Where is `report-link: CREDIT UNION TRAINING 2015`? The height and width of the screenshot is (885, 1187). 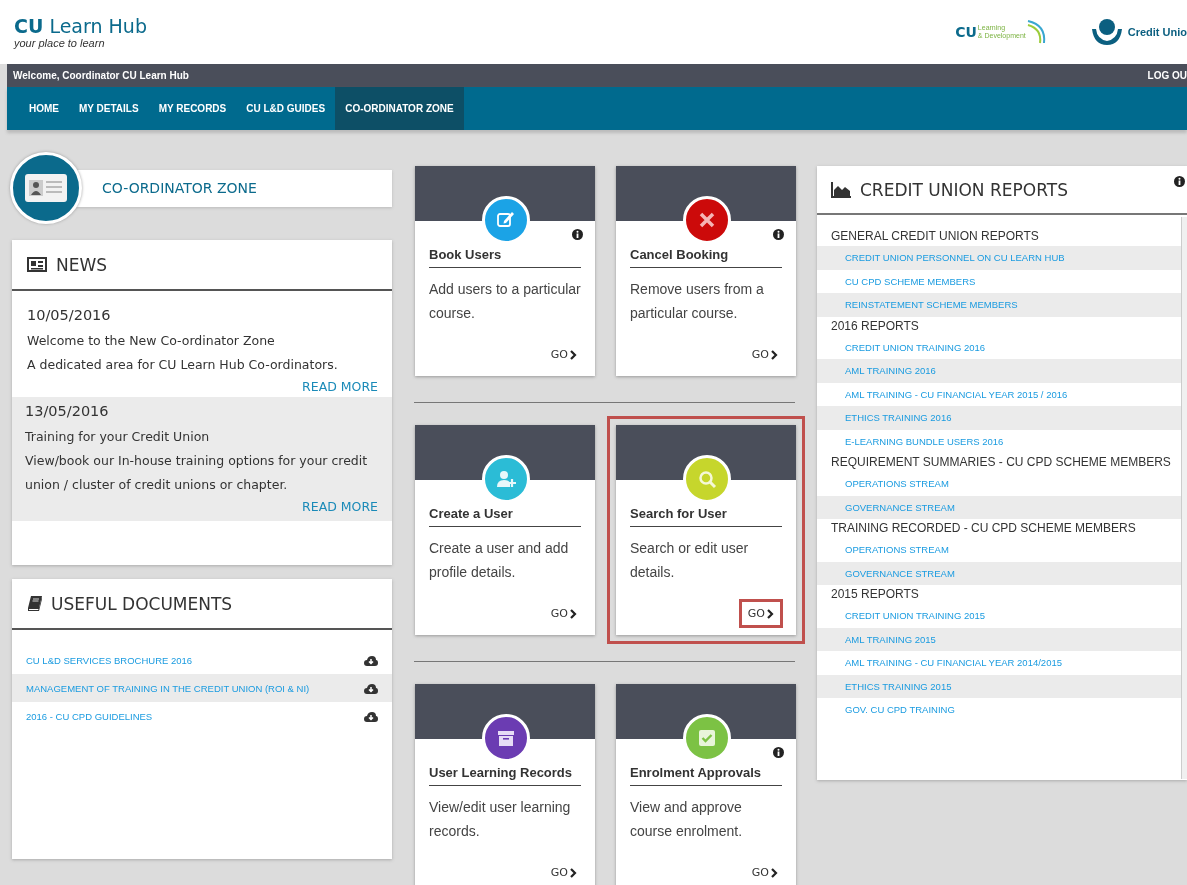 report-link: CREDIT UNION TRAINING 2015 is located at coordinates (915, 616).